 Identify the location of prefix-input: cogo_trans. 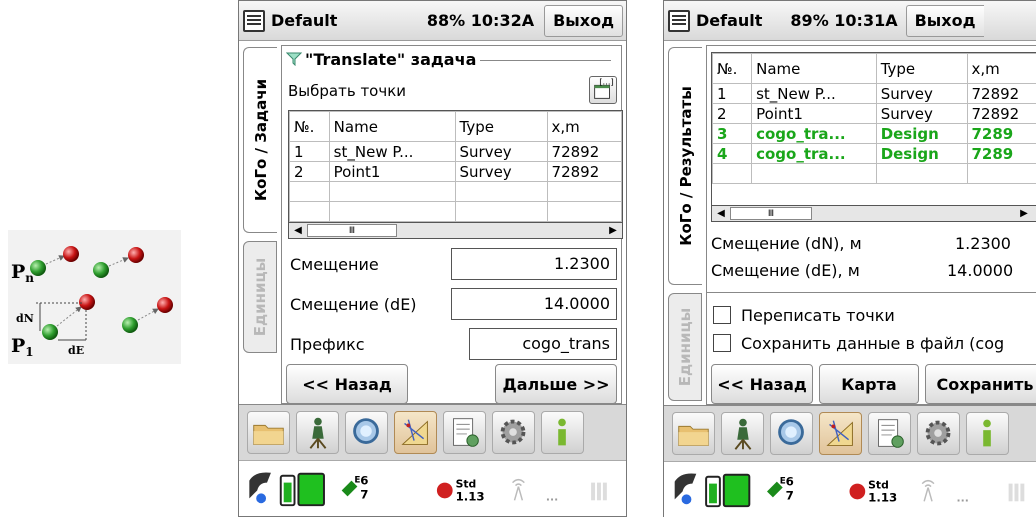
(543, 344).